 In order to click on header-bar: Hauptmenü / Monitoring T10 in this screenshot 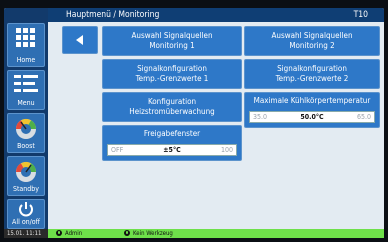, I will do `click(216, 15)`.